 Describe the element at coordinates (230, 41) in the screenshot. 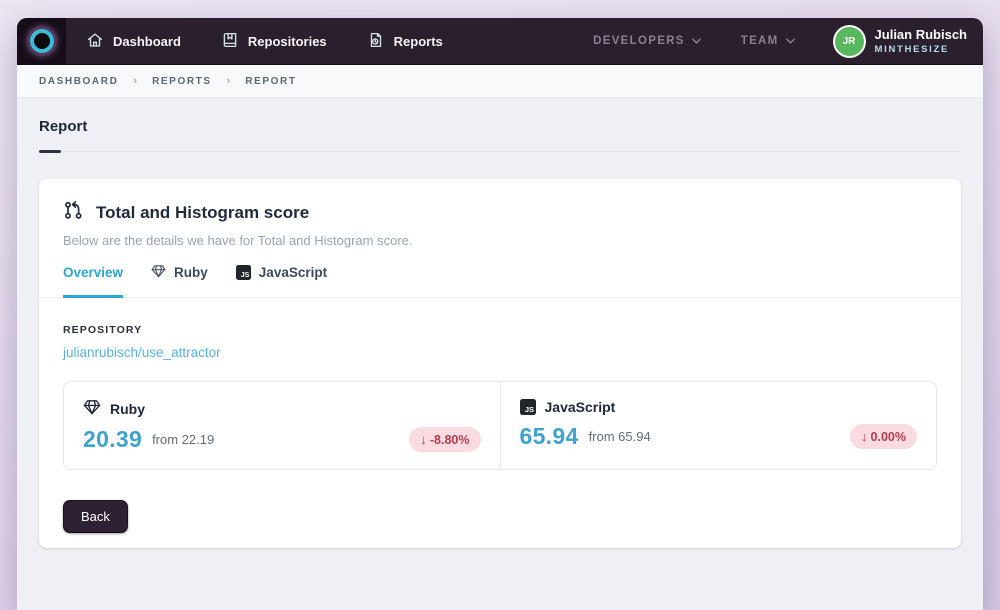

I see `book-icon` at that location.